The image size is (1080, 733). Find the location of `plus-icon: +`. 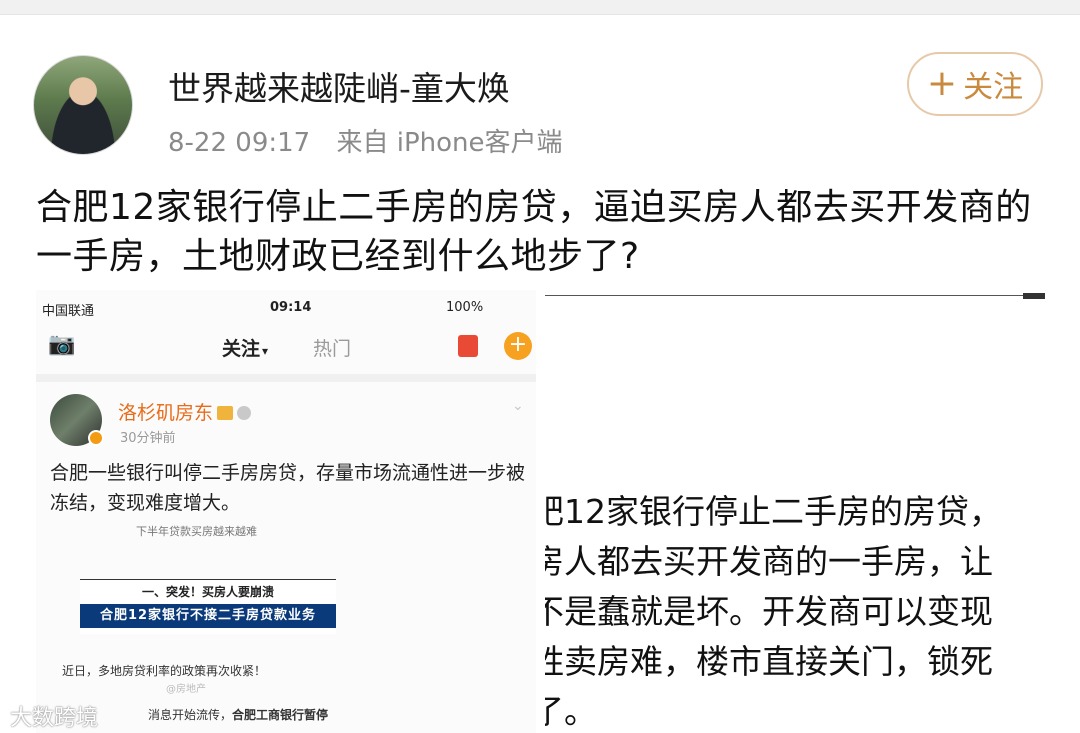

plus-icon: + is located at coordinates (942, 83).